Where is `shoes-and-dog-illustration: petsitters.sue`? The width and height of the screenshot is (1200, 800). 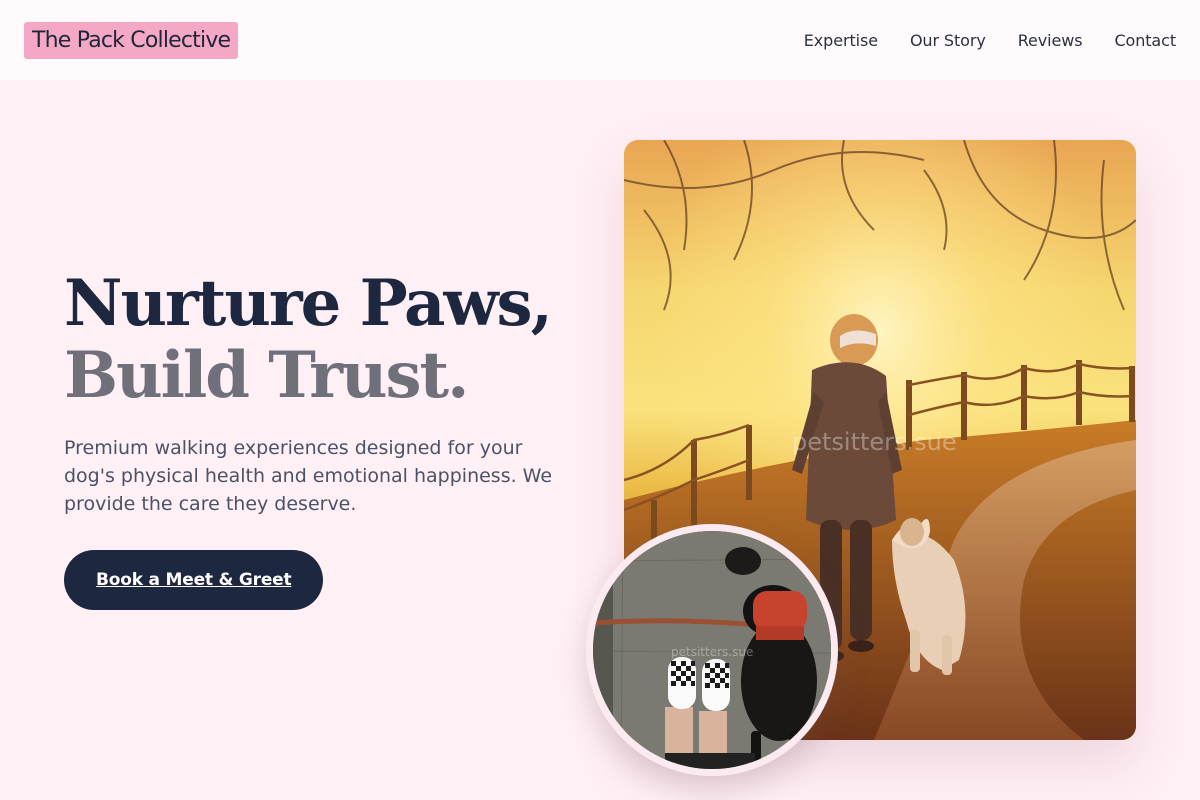
shoes-and-dog-illustration: petsitters.sue is located at coordinates (712, 650).